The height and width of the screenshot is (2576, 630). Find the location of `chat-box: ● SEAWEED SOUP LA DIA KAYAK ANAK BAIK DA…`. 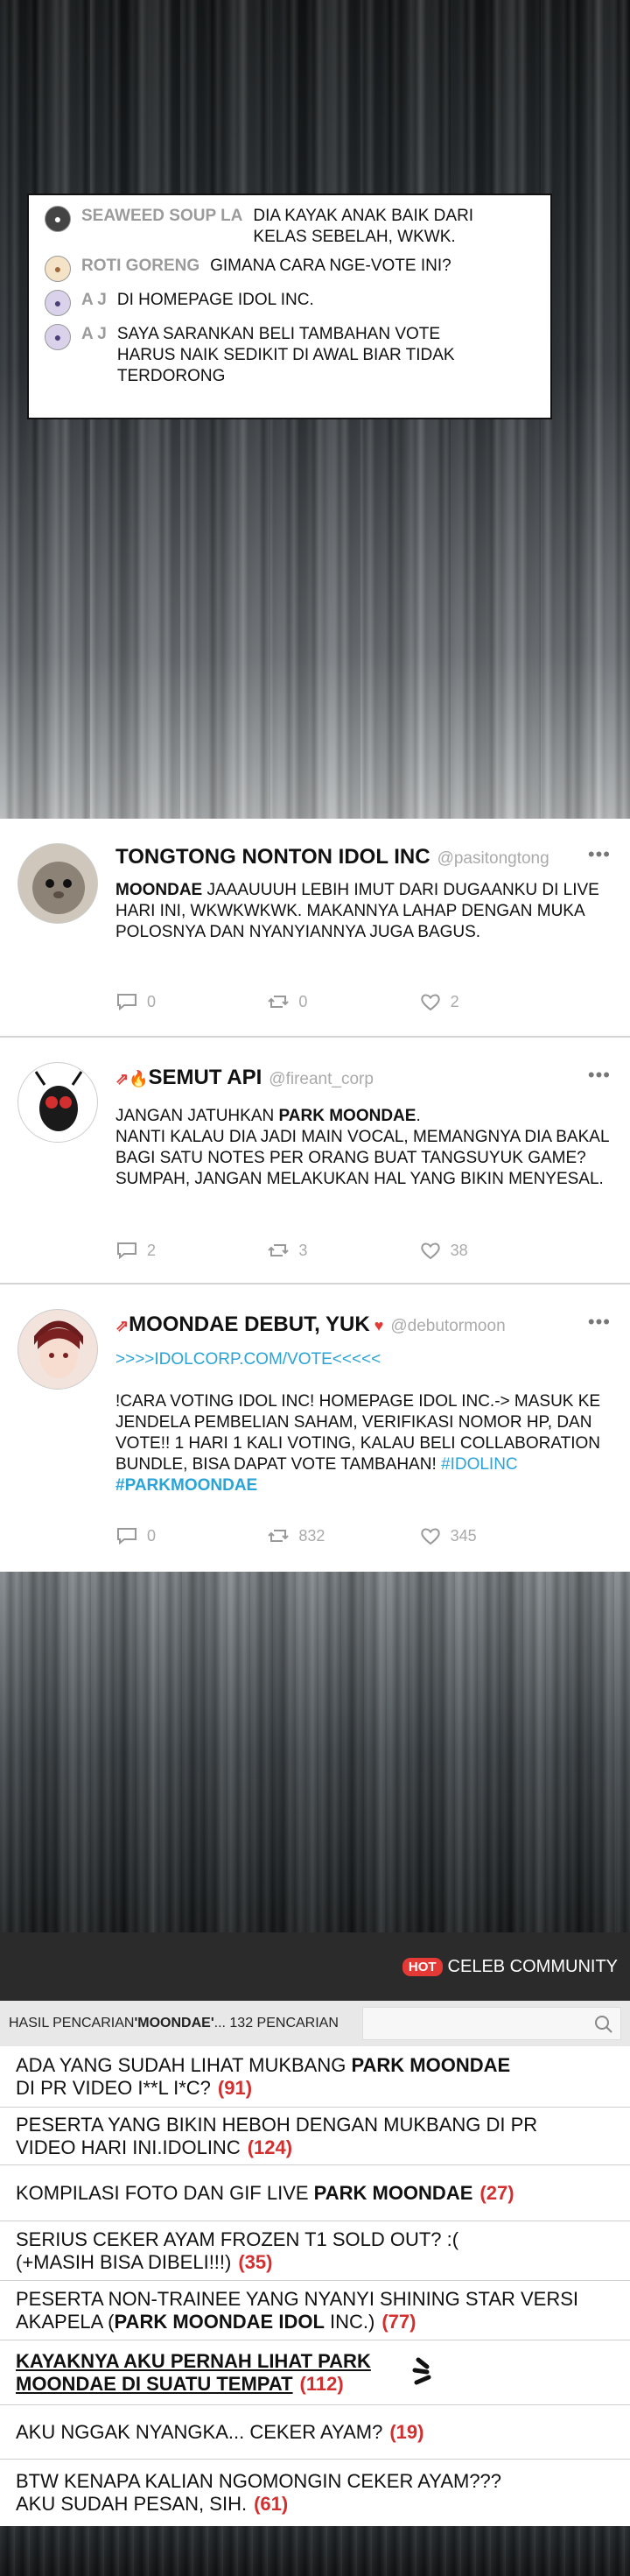

chat-box: ● SEAWEED SOUP LA DIA KAYAK ANAK BAIK DA… is located at coordinates (289, 306).